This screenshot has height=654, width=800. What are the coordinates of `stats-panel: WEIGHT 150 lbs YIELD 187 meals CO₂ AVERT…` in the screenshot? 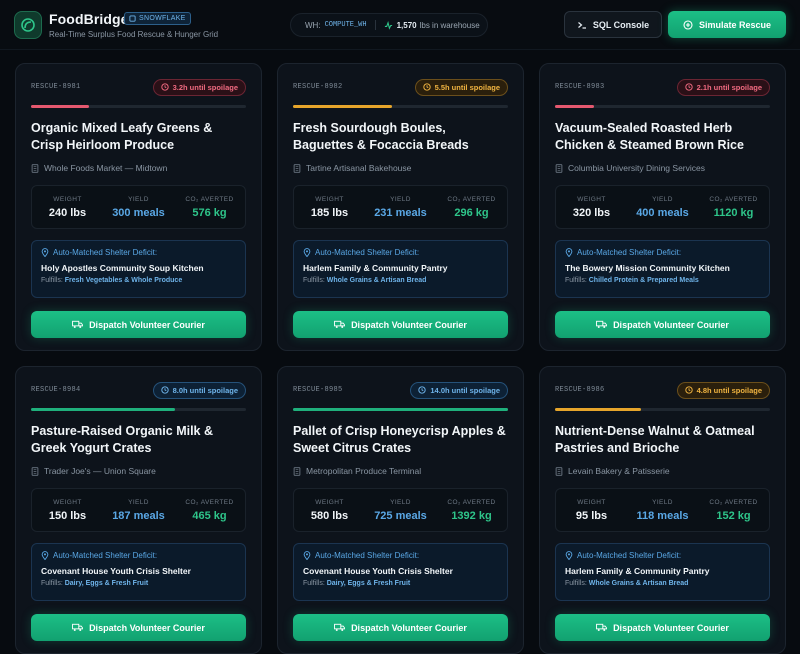 It's located at (138, 510).